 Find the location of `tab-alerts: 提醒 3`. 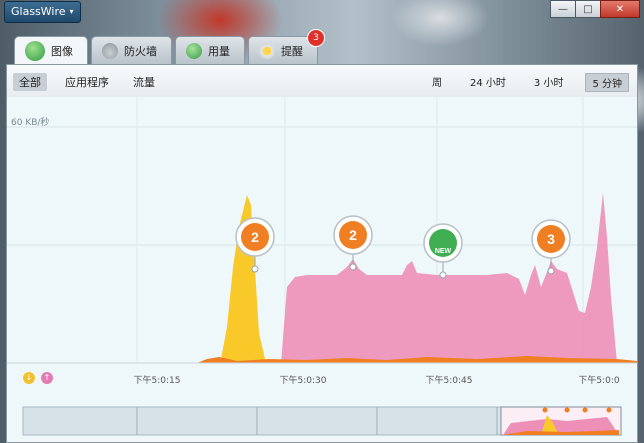

tab-alerts: 提醒 3 is located at coordinates (286, 46).